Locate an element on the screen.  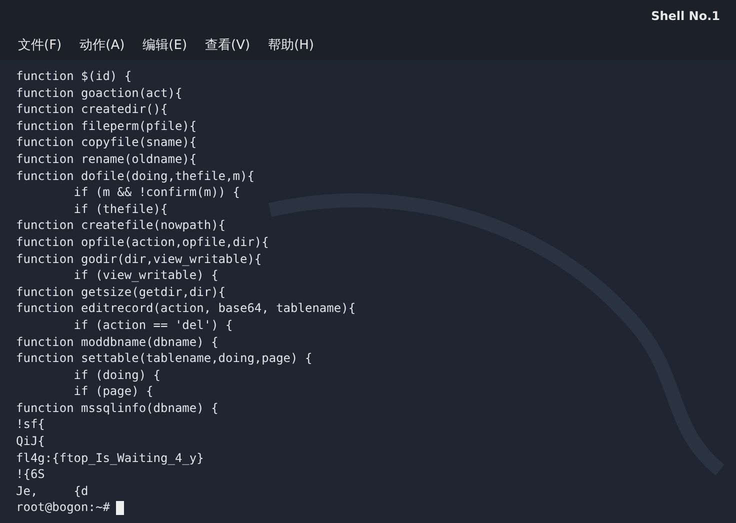
terminal-line: function goaction(act){ is located at coordinates (99, 93).